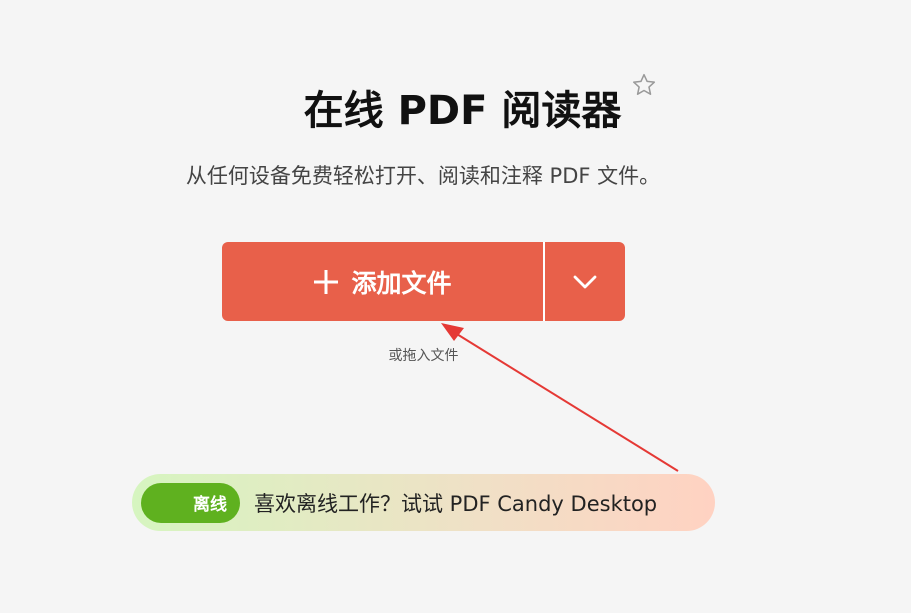 The image size is (911, 613). What do you see at coordinates (644, 85) in the screenshot?
I see `star-icon` at bounding box center [644, 85].